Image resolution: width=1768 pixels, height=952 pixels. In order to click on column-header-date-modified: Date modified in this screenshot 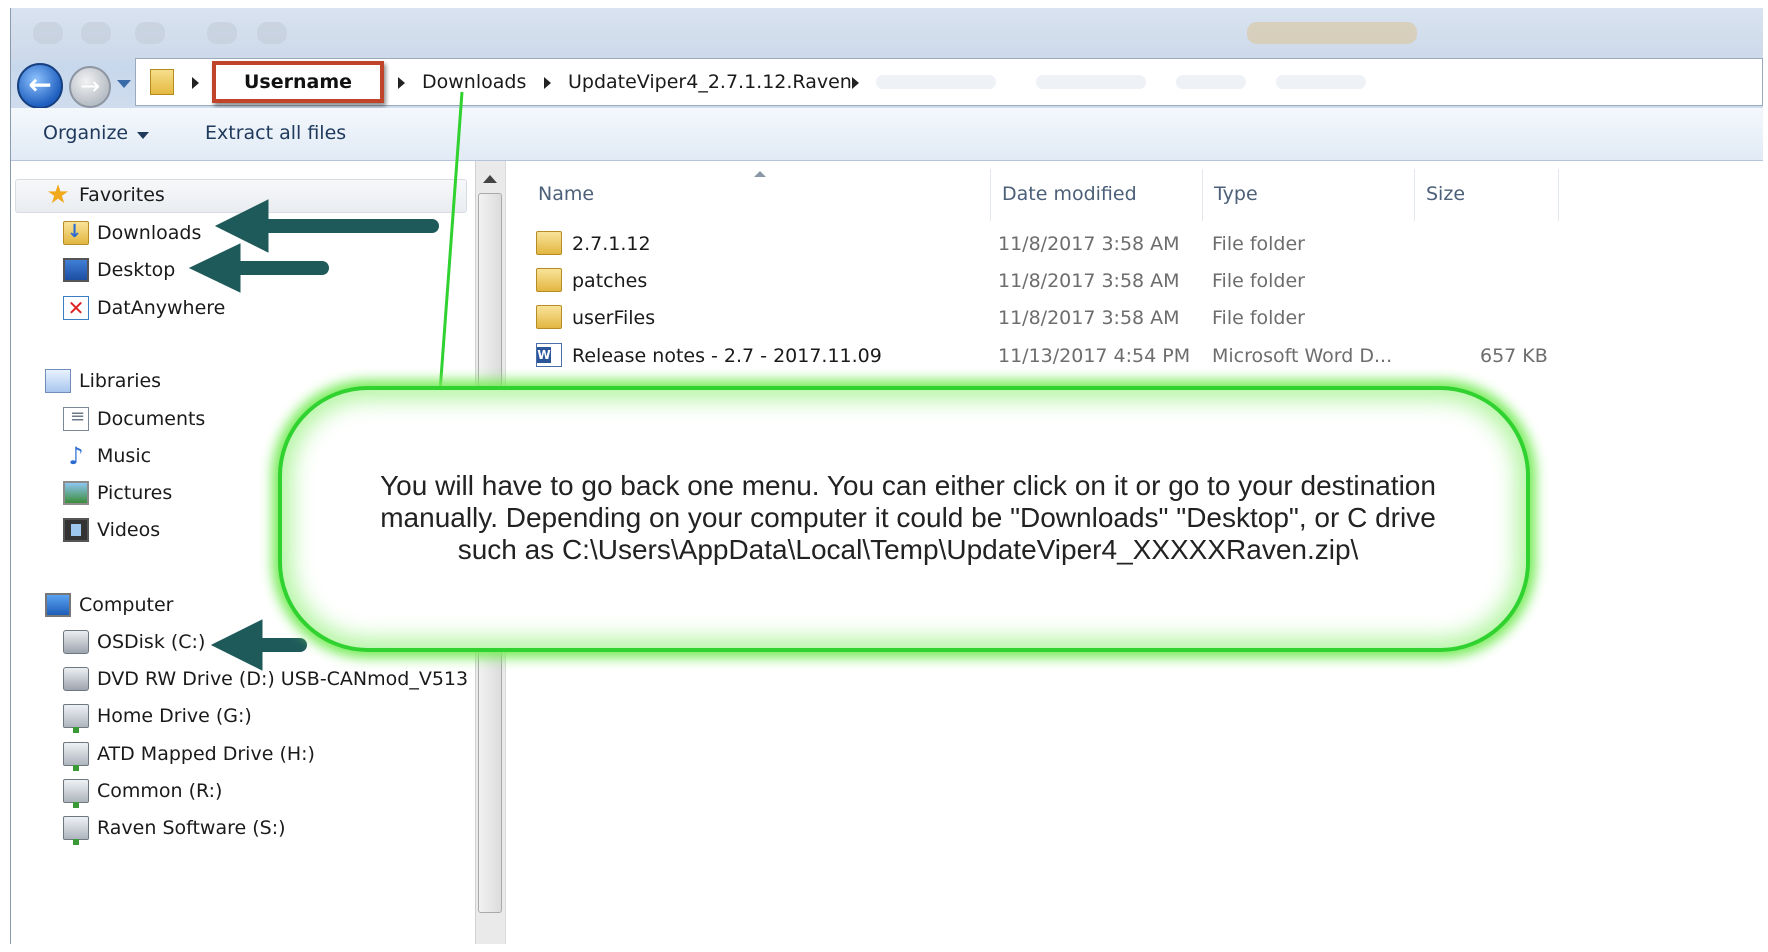, I will do `click(1069, 194)`.